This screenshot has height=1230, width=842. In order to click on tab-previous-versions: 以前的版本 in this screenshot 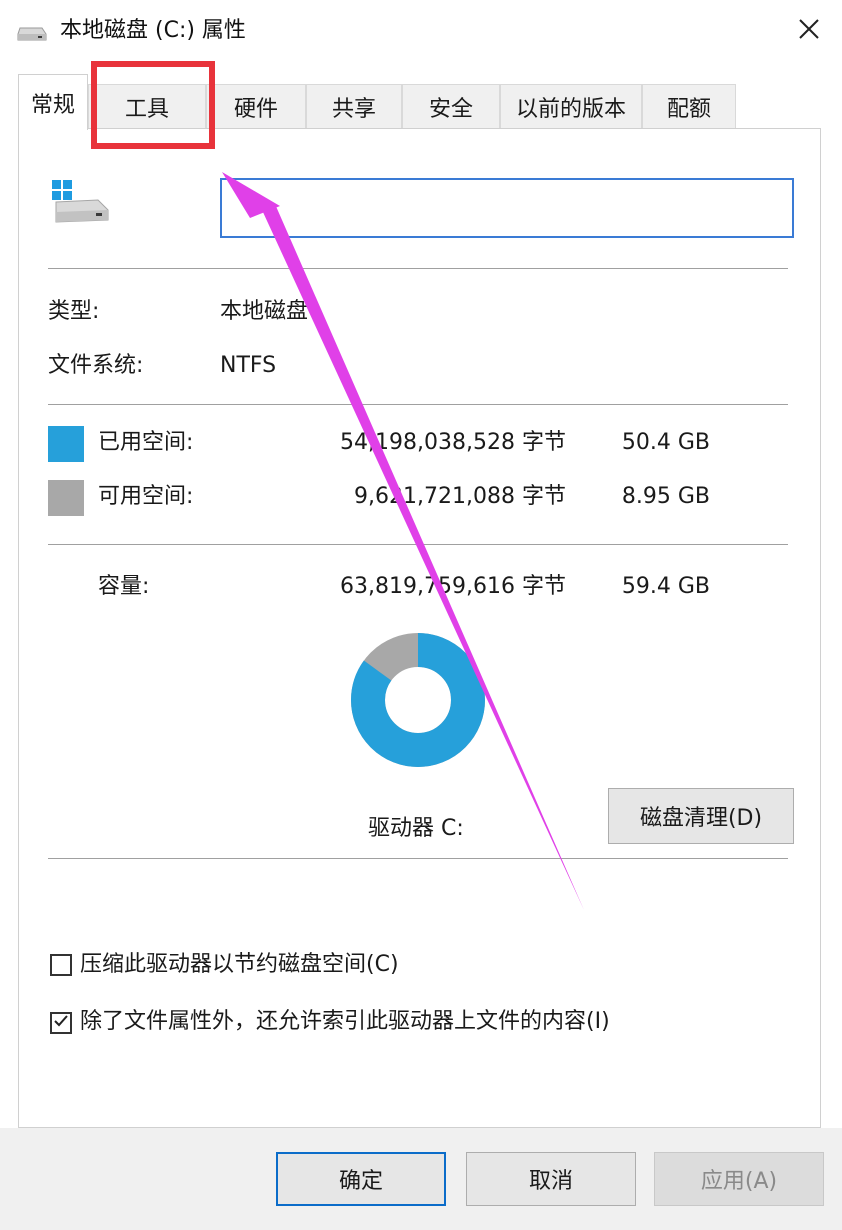, I will do `click(571, 106)`.